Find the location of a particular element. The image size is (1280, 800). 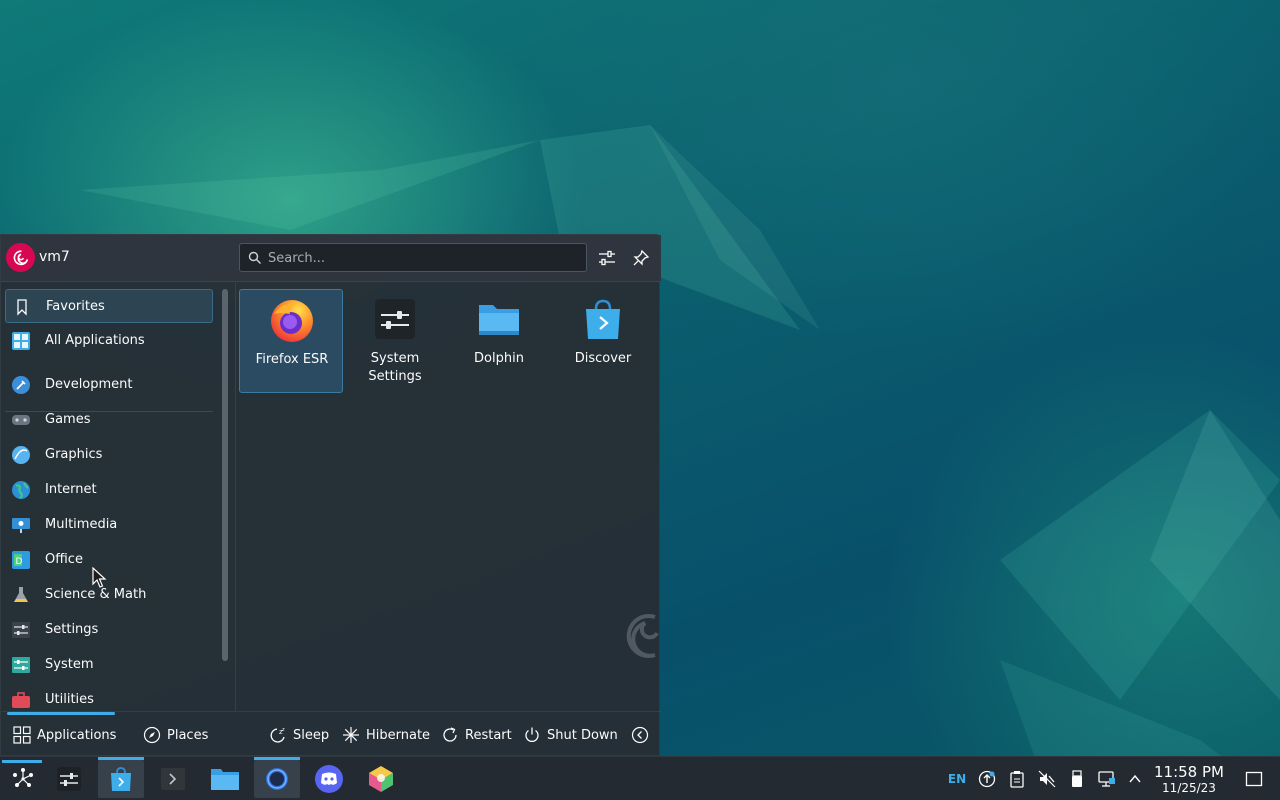

task-system-settings is located at coordinates (69, 779).